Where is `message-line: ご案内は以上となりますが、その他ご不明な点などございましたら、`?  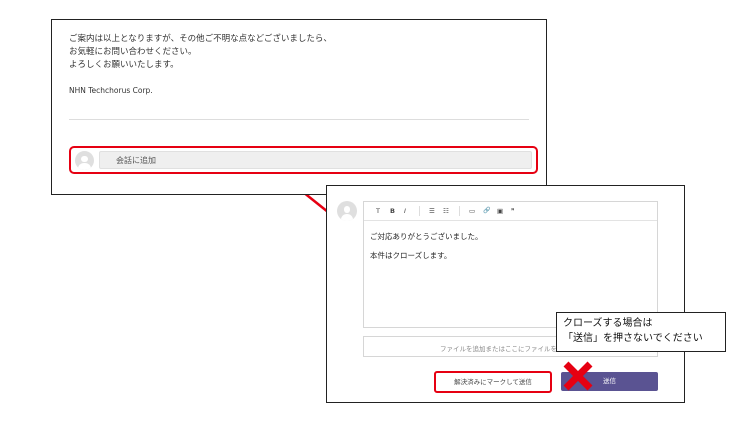 message-line: ご案内は以上となりますが、その他ご不明な点などございましたら、 is located at coordinates (200, 39).